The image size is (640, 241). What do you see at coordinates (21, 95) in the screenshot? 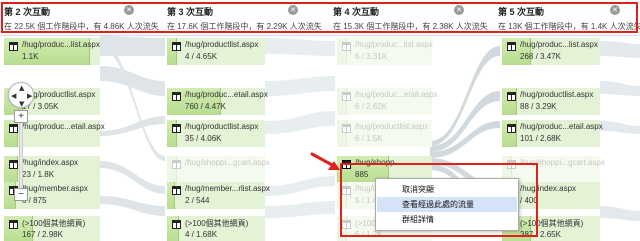
I see `pan-control: ▲ ▼ ◀ ▶` at bounding box center [21, 95].